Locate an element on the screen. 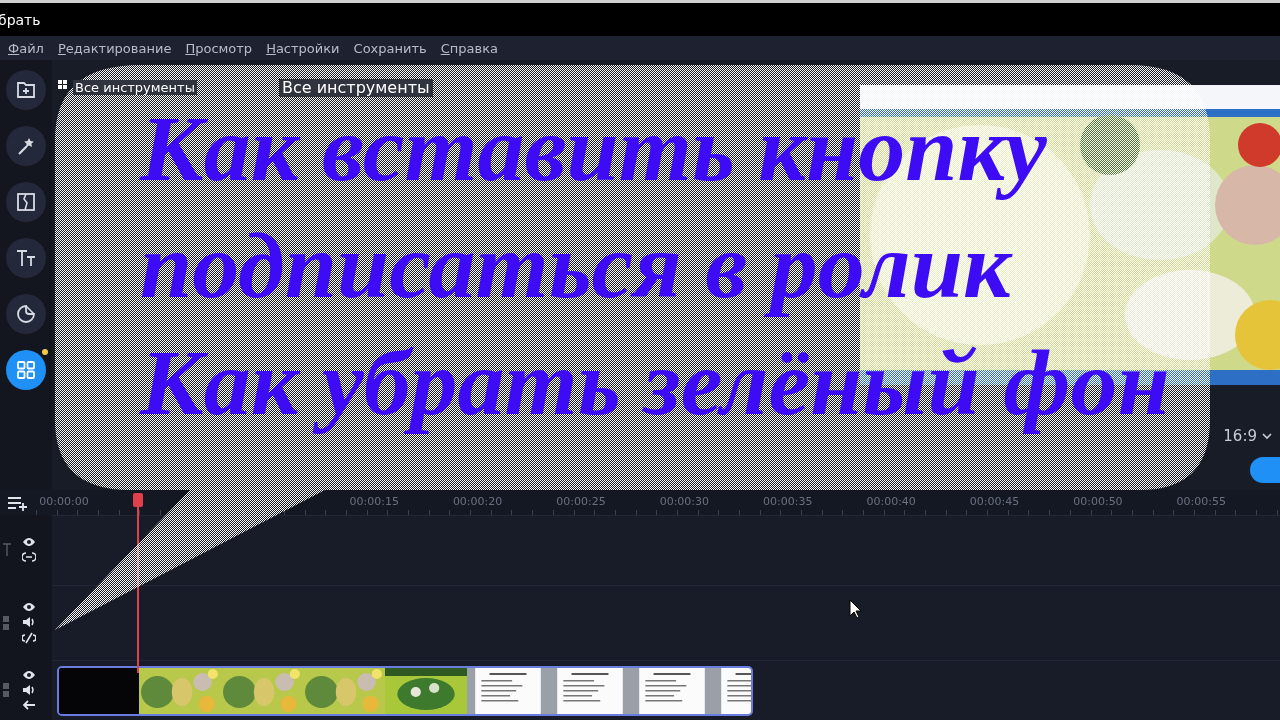 The image size is (1280, 720). text-icon is located at coordinates (26, 258).